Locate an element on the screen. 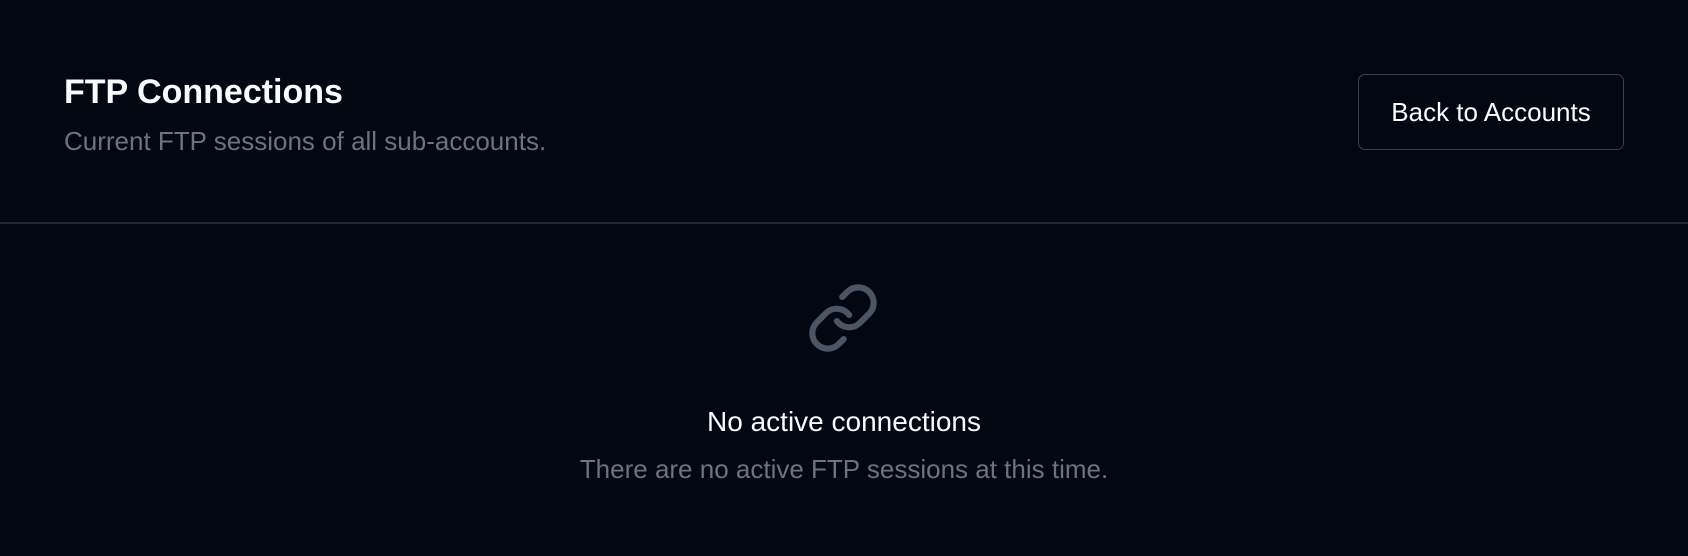  link-icon is located at coordinates (843, 318).